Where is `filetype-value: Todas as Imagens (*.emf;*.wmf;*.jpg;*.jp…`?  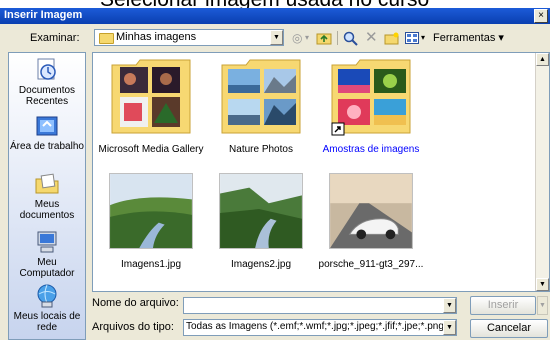
filetype-value: Todas as Imagens (*.emf;*.wmf;*.jpg;*.jp… is located at coordinates (316, 326).